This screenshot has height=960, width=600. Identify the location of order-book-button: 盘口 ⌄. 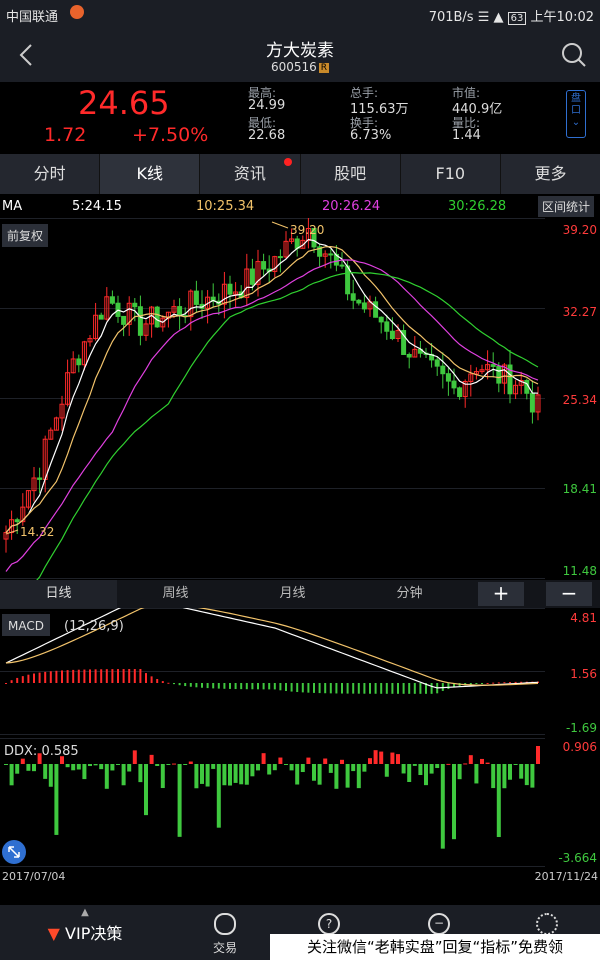
(576, 114).